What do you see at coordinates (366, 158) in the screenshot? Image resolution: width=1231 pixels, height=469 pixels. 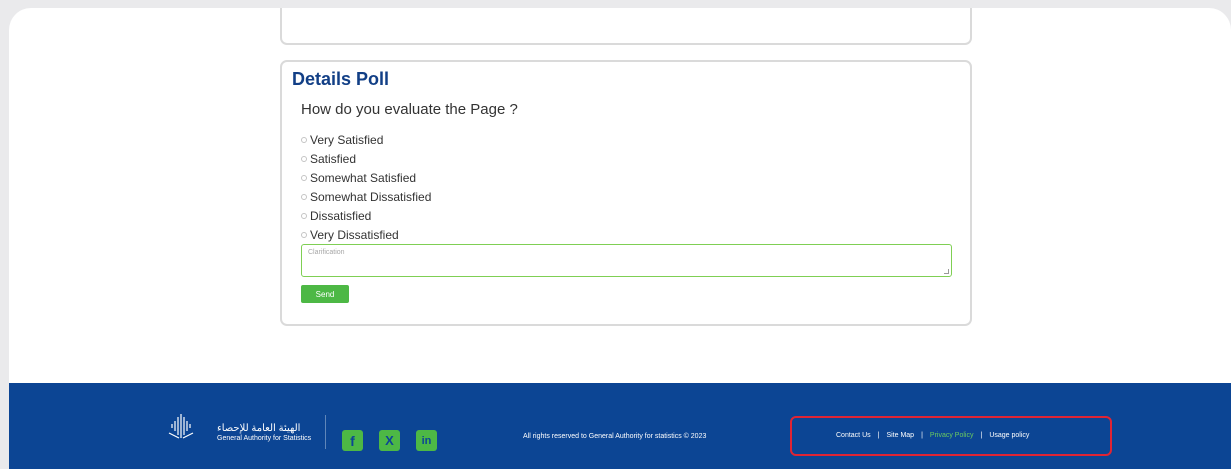 I see `option-satisfied: Satisfied` at bounding box center [366, 158].